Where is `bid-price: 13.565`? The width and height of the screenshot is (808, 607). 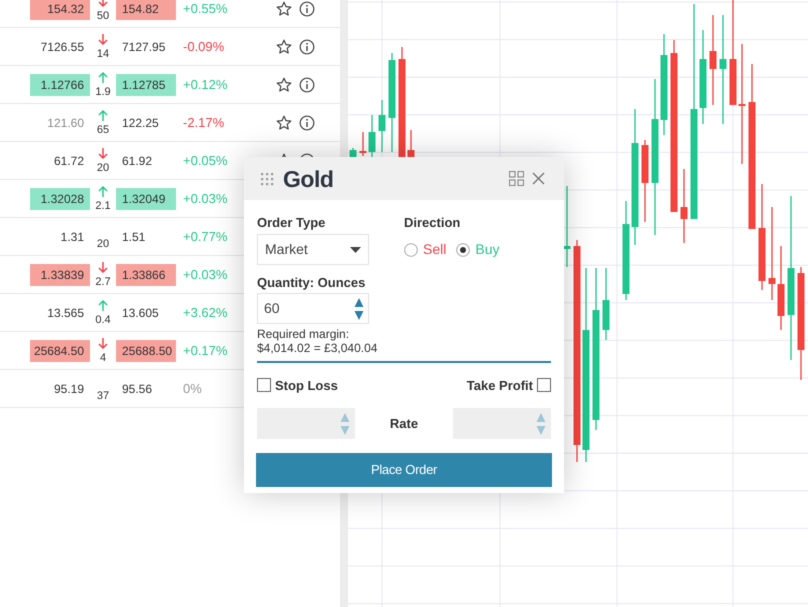
bid-price: 13.565 is located at coordinates (65, 313).